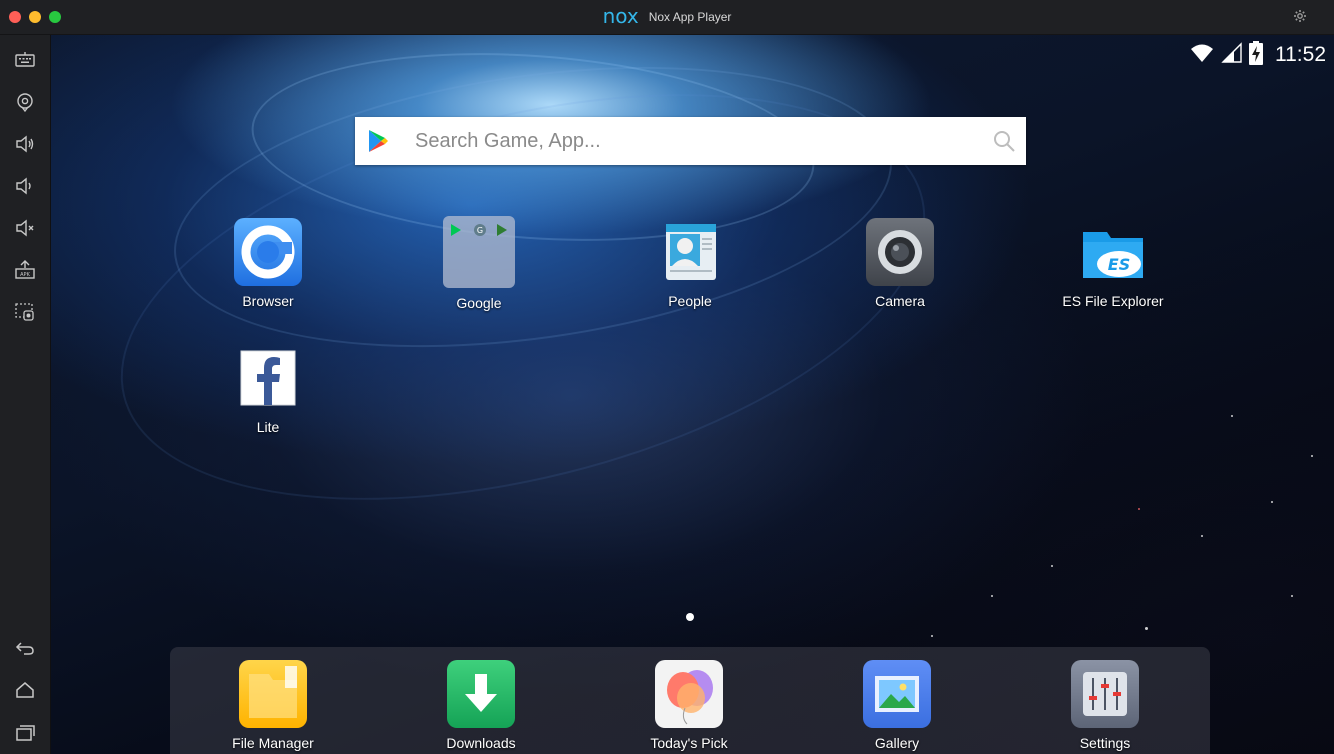 This screenshot has width=1334, height=754. What do you see at coordinates (481, 694) in the screenshot?
I see `downloads-icon` at bounding box center [481, 694].